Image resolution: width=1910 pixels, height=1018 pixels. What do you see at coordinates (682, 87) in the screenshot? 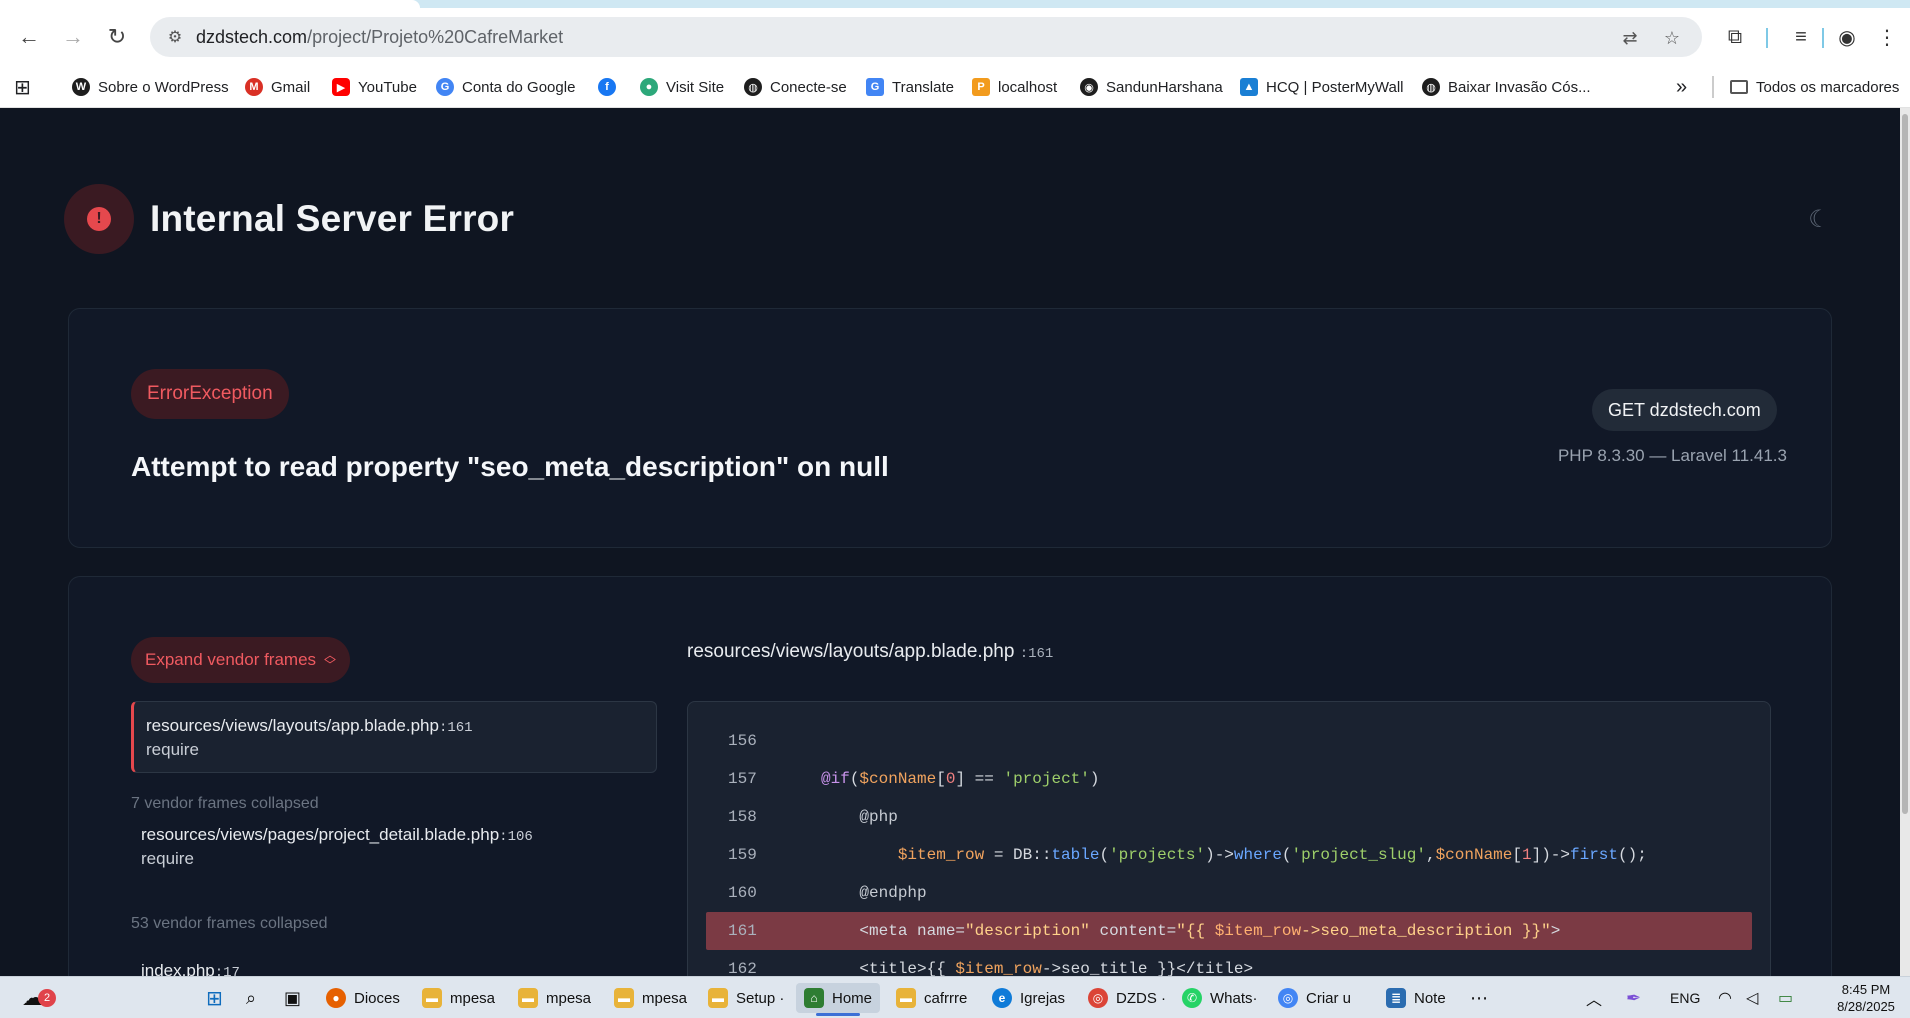
I see `bookmark-item: ● Visit Site` at bounding box center [682, 87].